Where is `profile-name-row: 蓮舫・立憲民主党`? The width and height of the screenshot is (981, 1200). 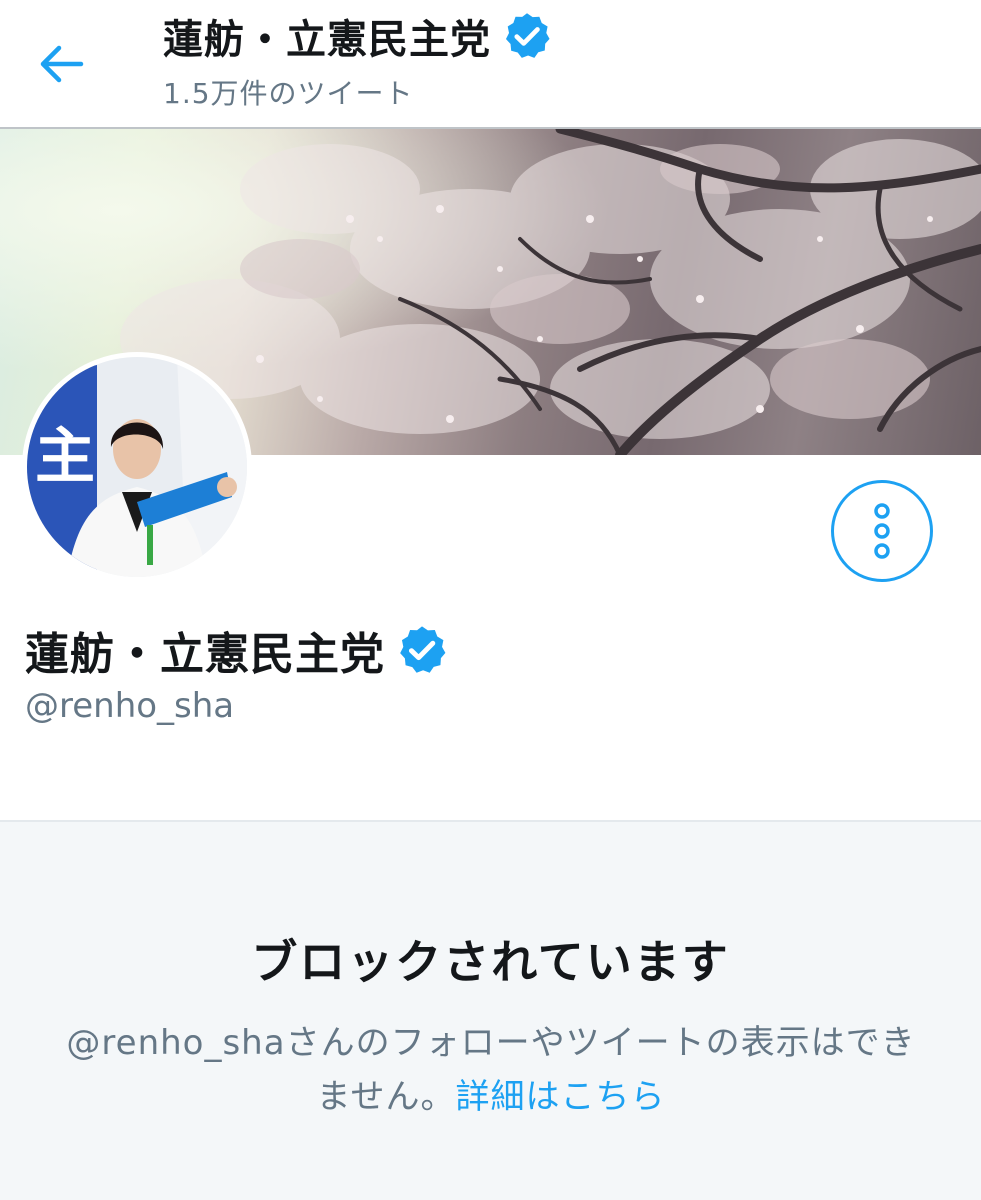
profile-name-row: 蓮舫・立憲民主党 is located at coordinates (237, 650).